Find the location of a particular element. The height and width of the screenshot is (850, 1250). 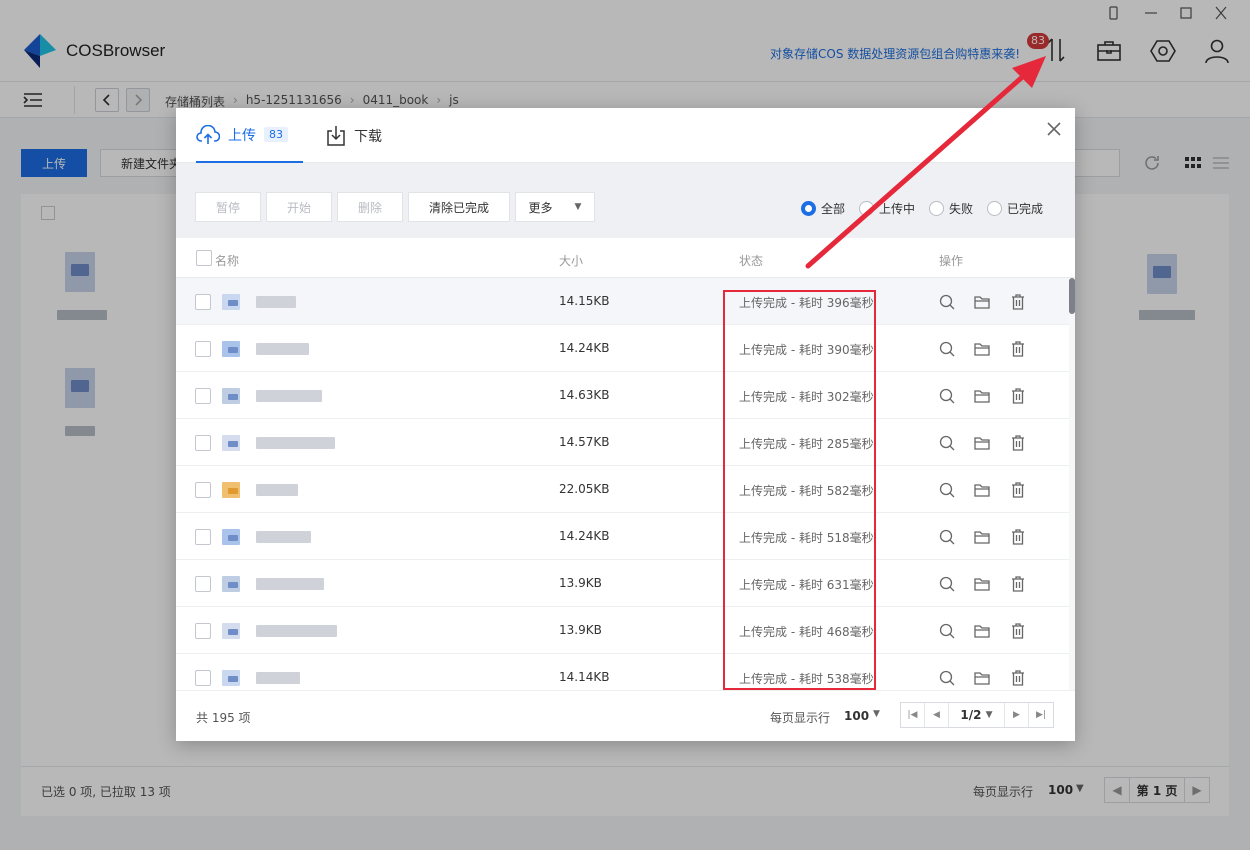

tab-download-label: 下载 is located at coordinates (368, 136).